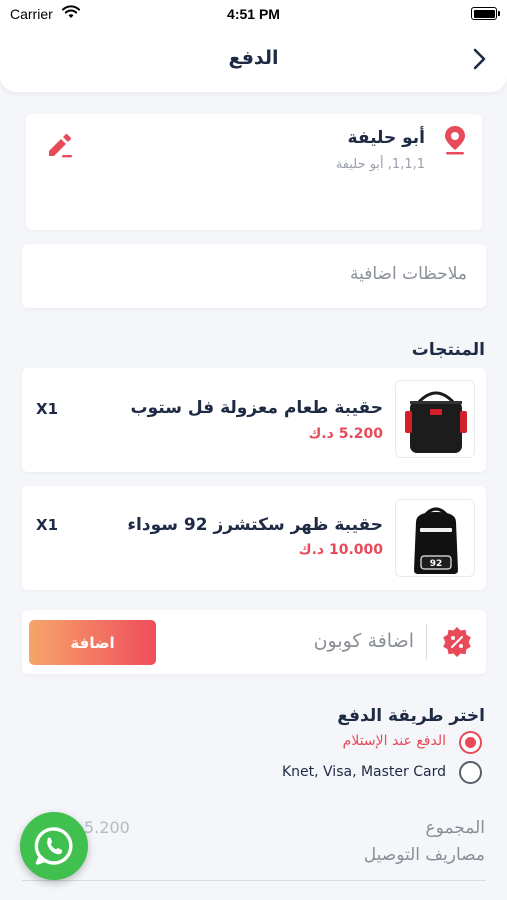  Describe the element at coordinates (92, 642) in the screenshot. I see `apply-coupon-button: اضافة` at that location.